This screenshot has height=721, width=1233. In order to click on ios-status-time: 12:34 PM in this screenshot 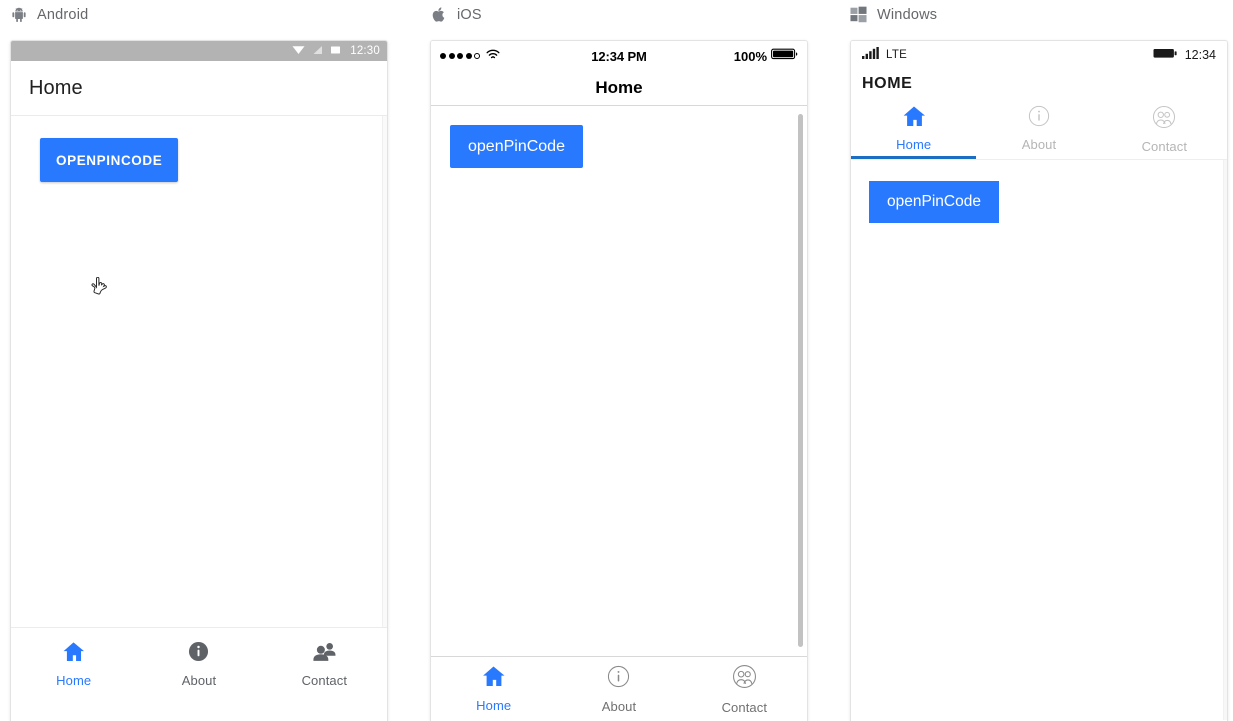, I will do `click(619, 56)`.